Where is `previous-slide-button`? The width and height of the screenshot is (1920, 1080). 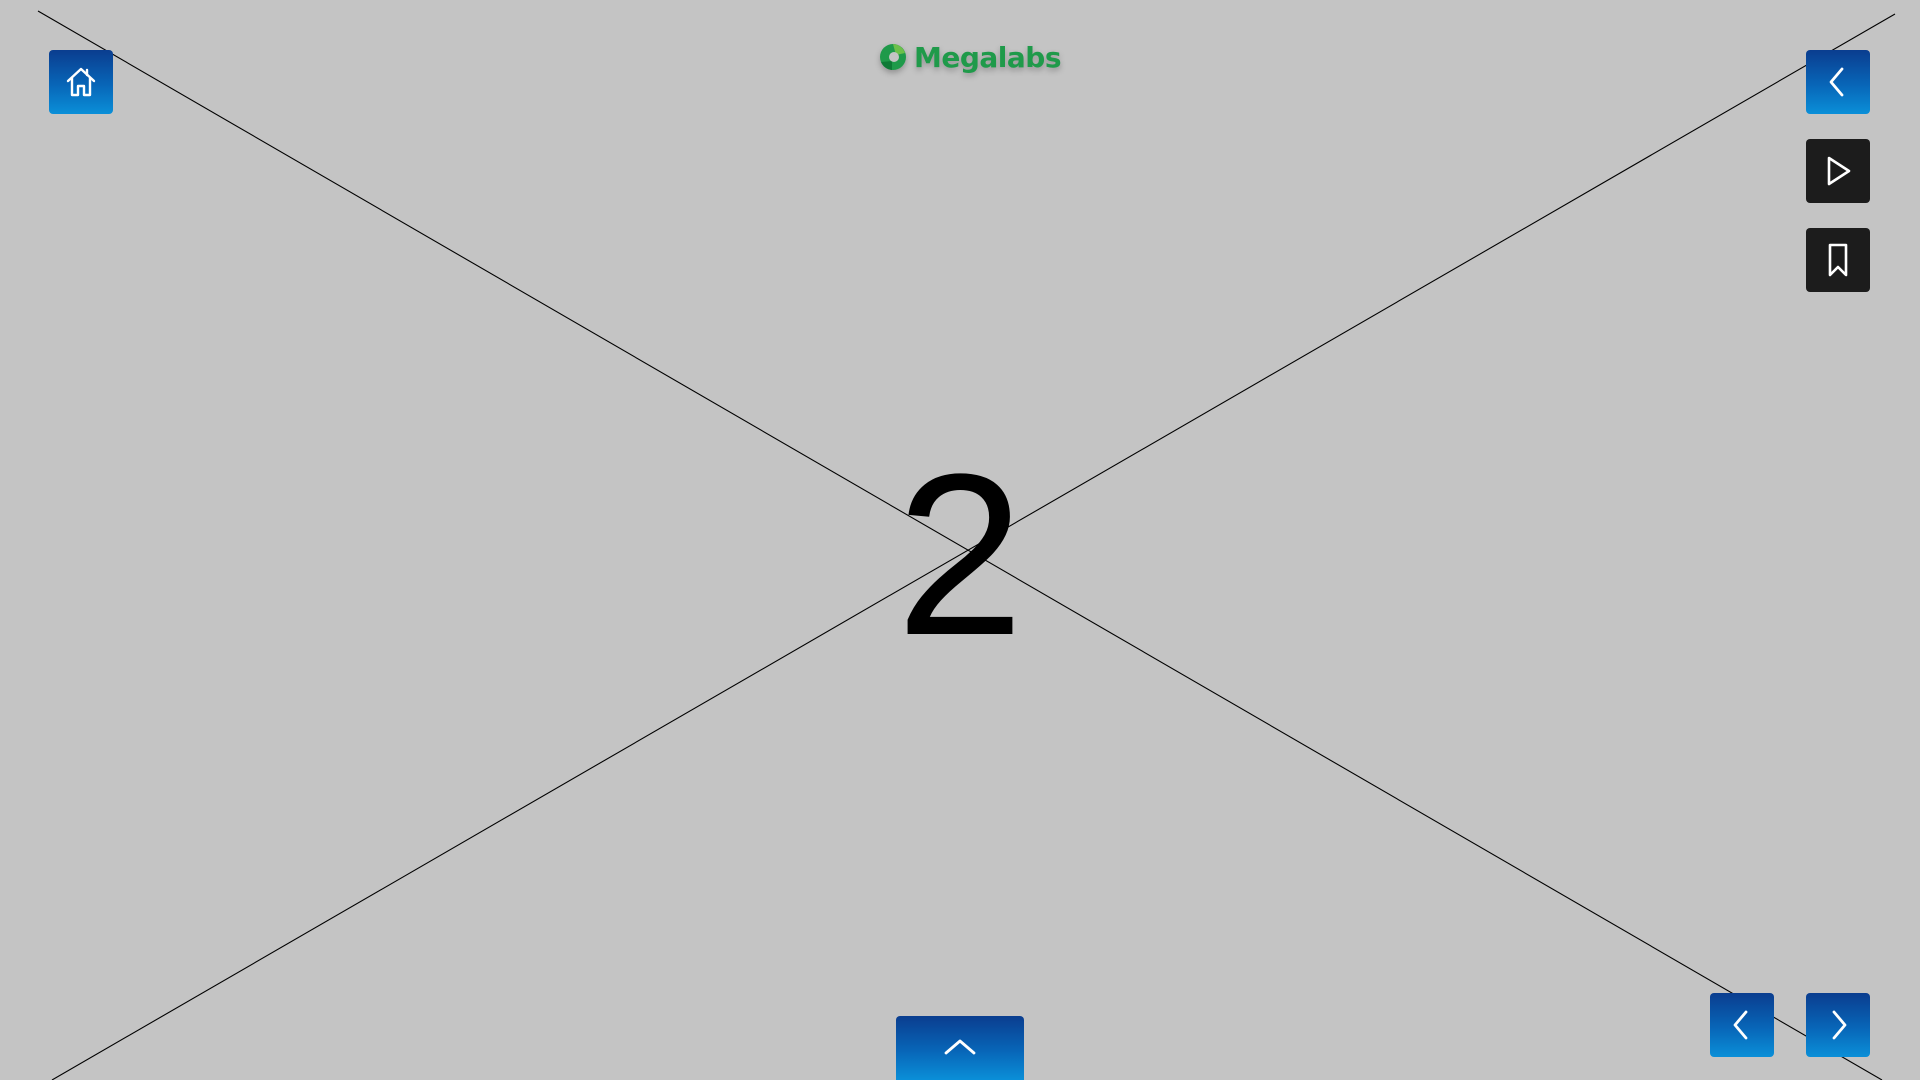 previous-slide-button is located at coordinates (1742, 1025).